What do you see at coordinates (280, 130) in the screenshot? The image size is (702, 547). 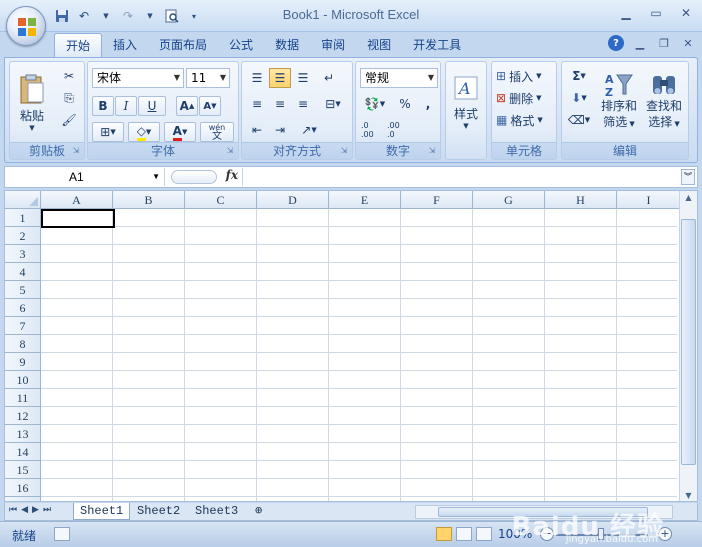 I see `increase-indent-icon: ⇥` at bounding box center [280, 130].